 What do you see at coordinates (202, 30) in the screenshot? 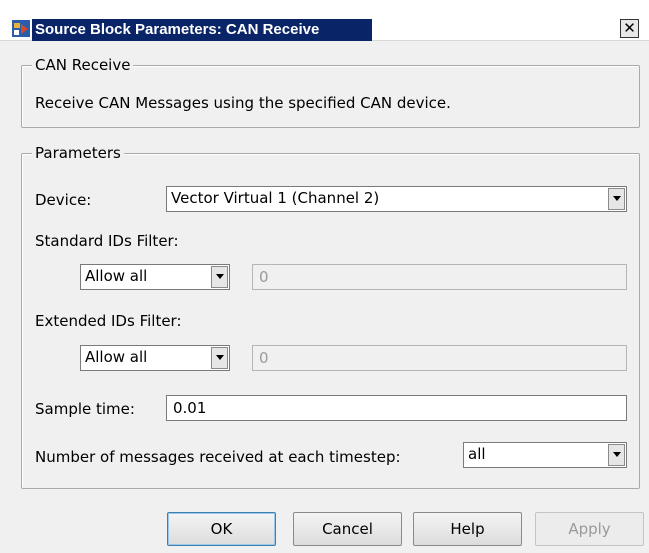
I see `window-title: Source Block Parameters: CAN Receive` at bounding box center [202, 30].